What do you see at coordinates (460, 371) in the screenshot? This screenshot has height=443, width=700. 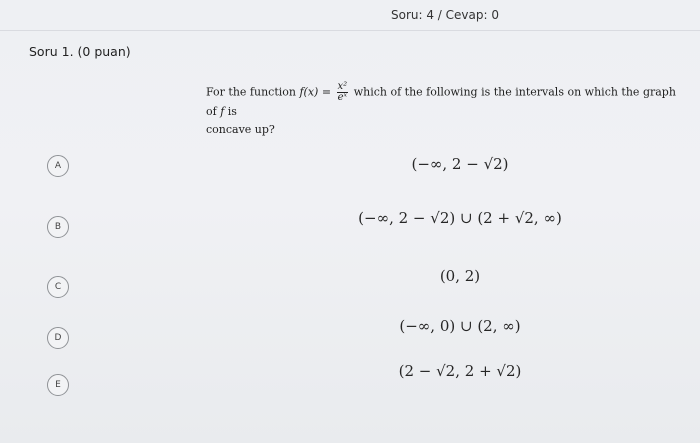 I see `option-e-text: (2 − √2, 2 + √2)` at bounding box center [460, 371].